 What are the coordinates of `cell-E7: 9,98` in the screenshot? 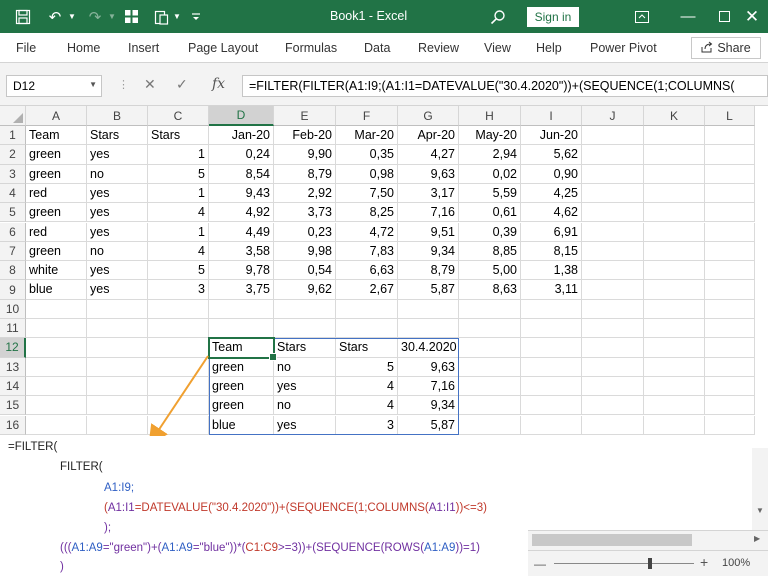 It's located at (305, 251).